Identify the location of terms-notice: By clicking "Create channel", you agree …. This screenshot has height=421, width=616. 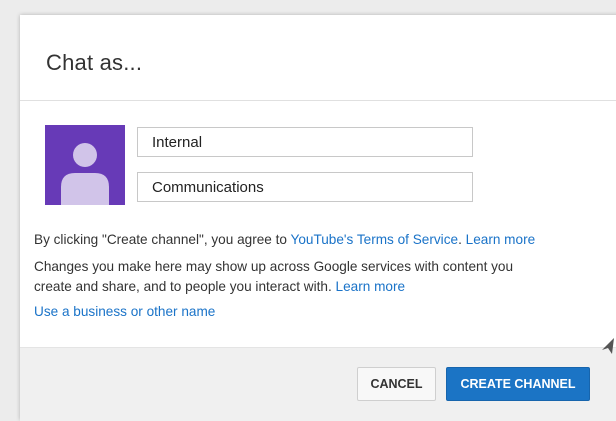
(284, 239).